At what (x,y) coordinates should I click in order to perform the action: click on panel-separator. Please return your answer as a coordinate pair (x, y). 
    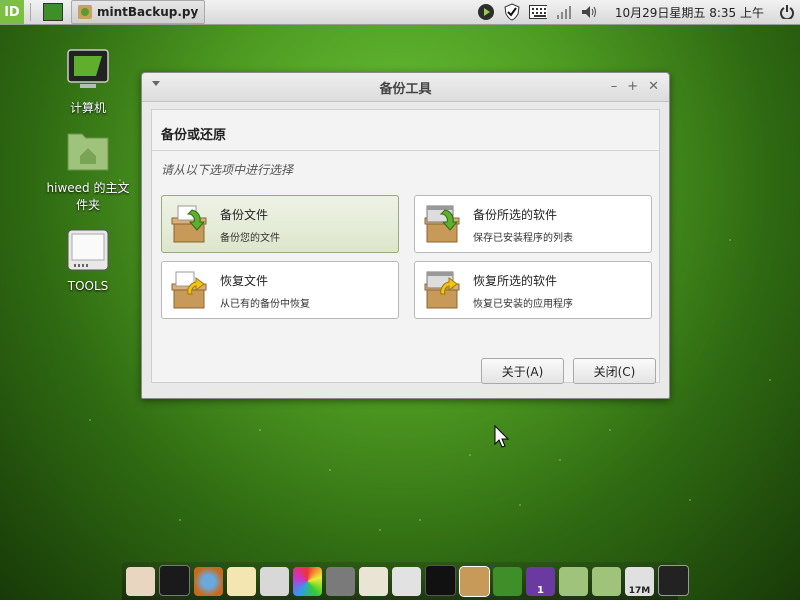
    Looking at the image, I should click on (30, 12).